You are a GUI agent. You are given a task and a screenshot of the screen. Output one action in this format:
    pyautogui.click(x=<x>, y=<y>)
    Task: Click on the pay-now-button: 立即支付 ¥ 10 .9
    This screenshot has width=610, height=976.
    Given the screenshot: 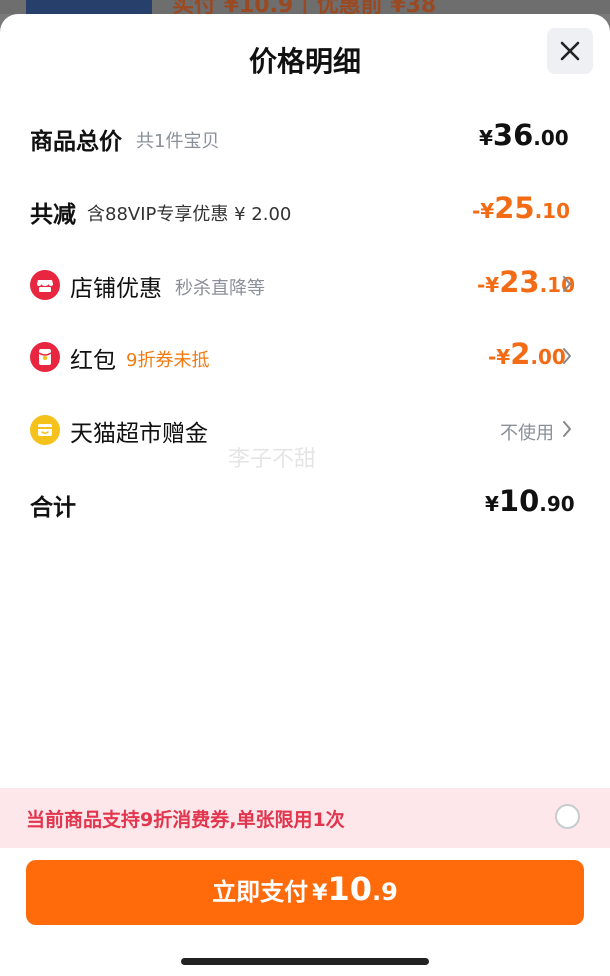 What is the action you would take?
    pyautogui.click(x=305, y=892)
    